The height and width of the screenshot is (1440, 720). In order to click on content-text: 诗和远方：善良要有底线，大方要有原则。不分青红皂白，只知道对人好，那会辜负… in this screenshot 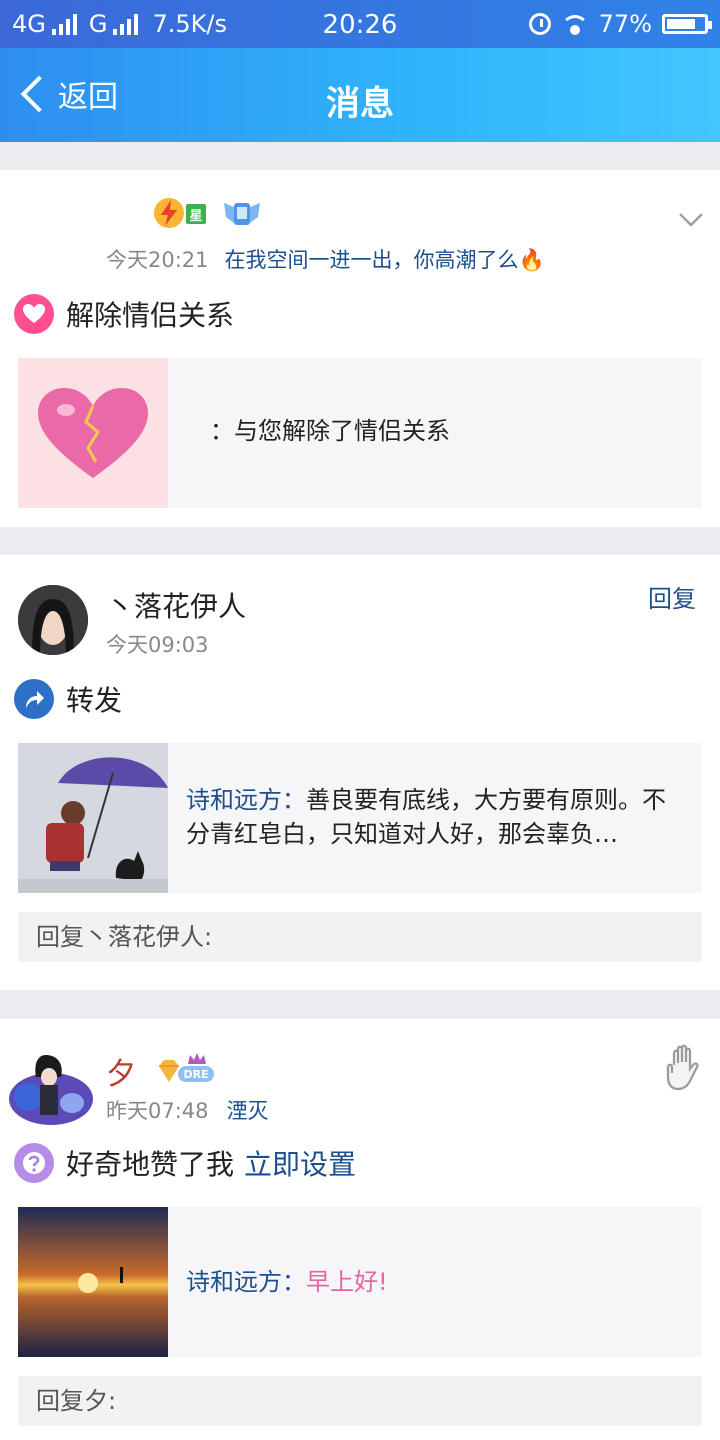, I will do `click(435, 817)`.